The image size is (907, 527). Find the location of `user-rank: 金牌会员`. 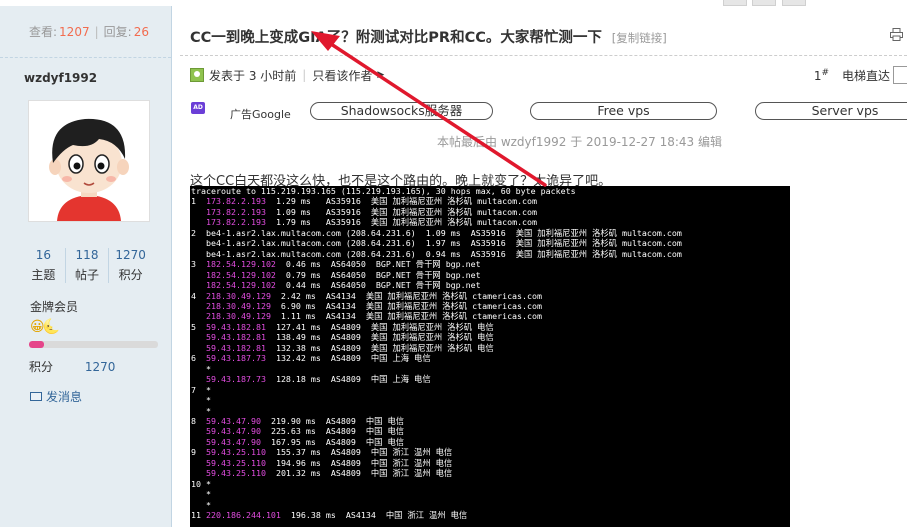

user-rank: 金牌会员 is located at coordinates (54, 306).